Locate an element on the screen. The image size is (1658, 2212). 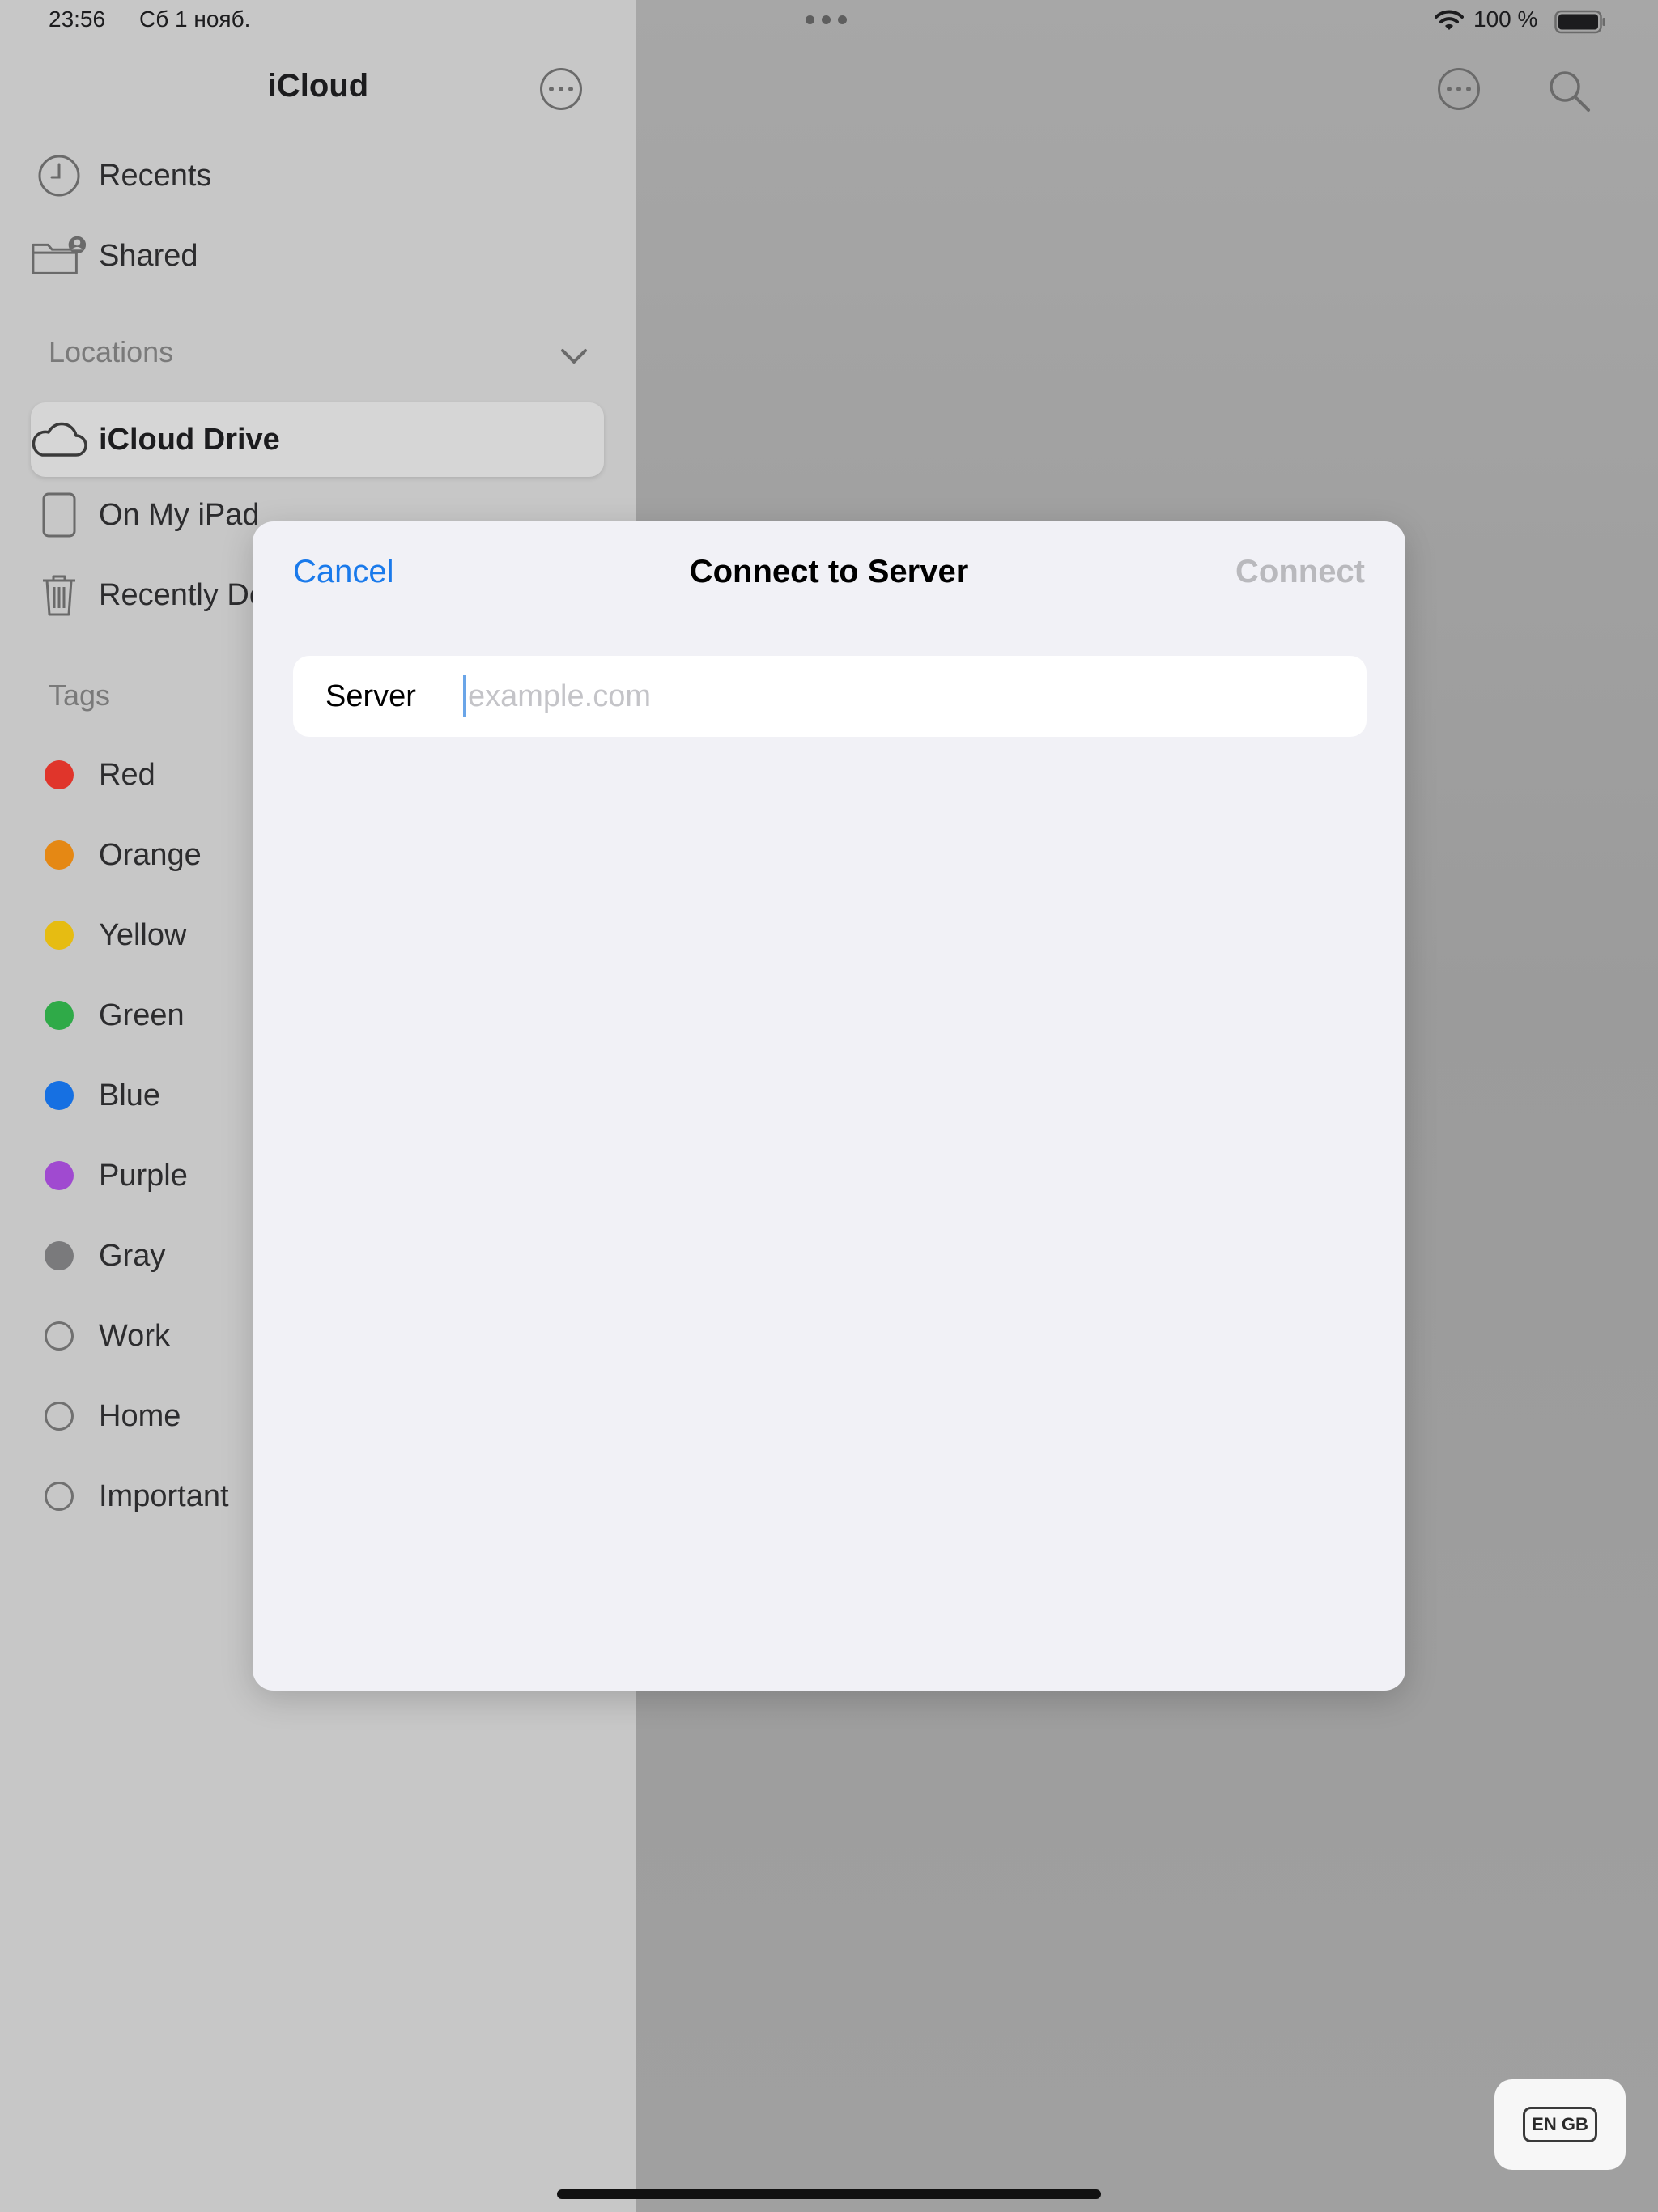
tag-label: Work is located at coordinates (134, 1336).